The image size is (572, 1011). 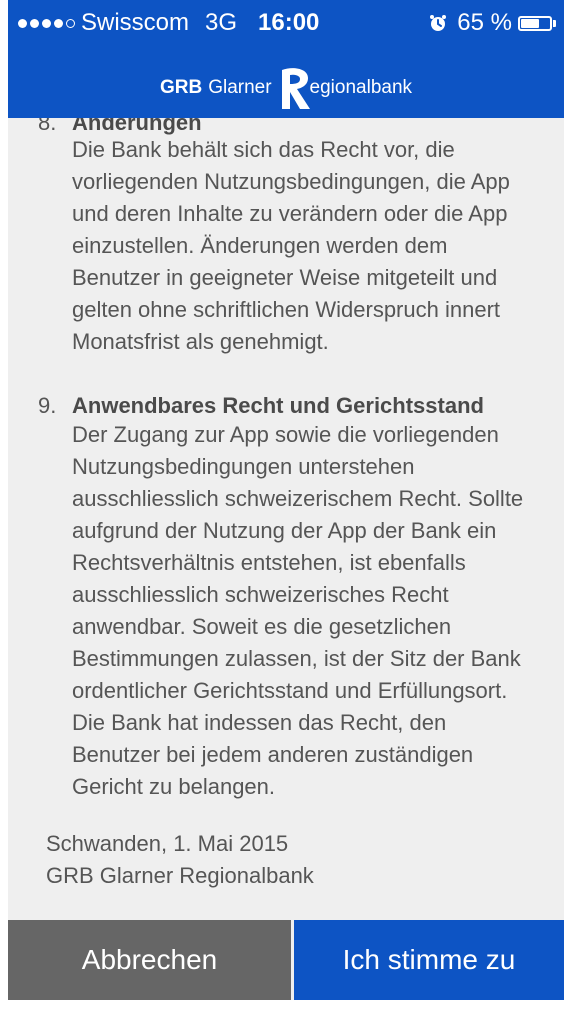 I want to click on section-line: ausschliesslich schweizerisches Recht, so click(x=260, y=594).